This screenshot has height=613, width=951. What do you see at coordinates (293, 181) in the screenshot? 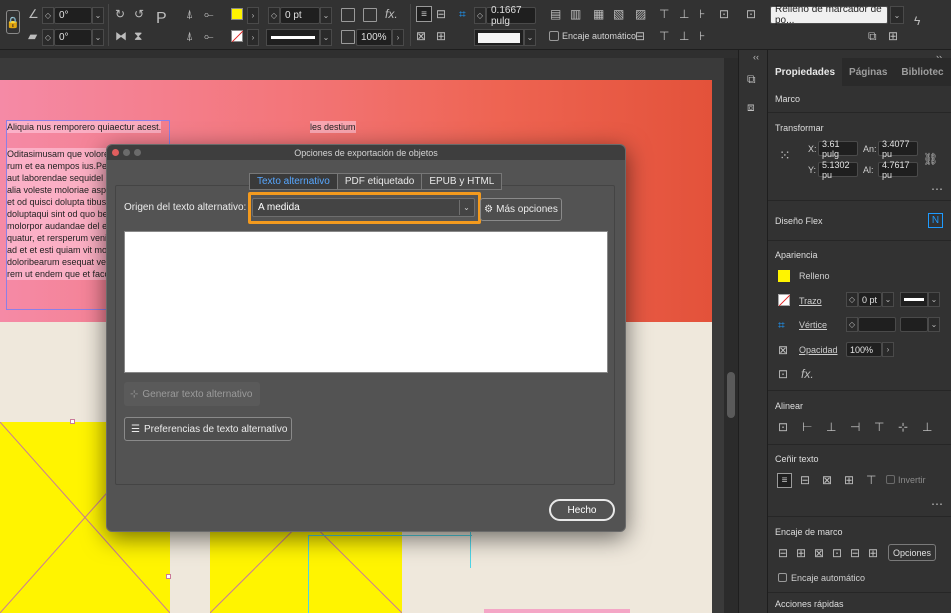
I see `tab-alt-text: Texto alternativo` at bounding box center [293, 181].